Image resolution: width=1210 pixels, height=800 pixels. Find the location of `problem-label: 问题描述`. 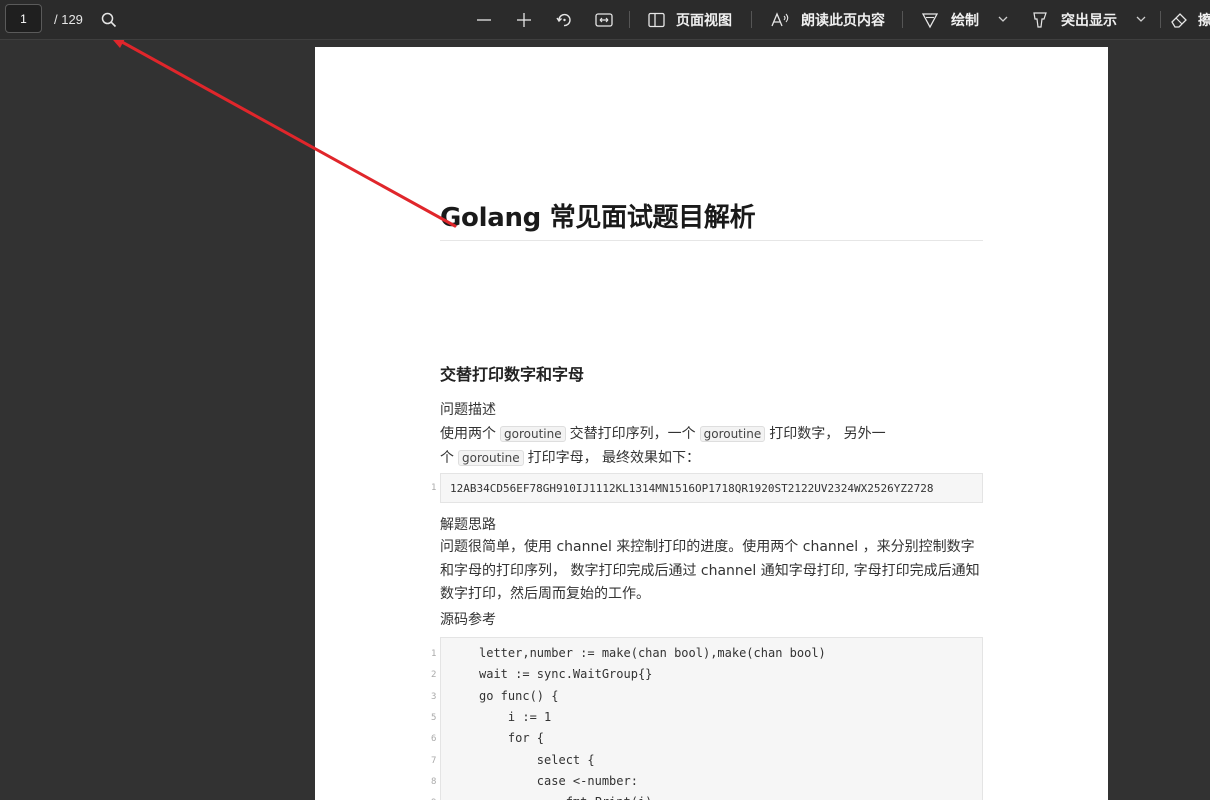

problem-label: 问题描述 is located at coordinates (468, 410).